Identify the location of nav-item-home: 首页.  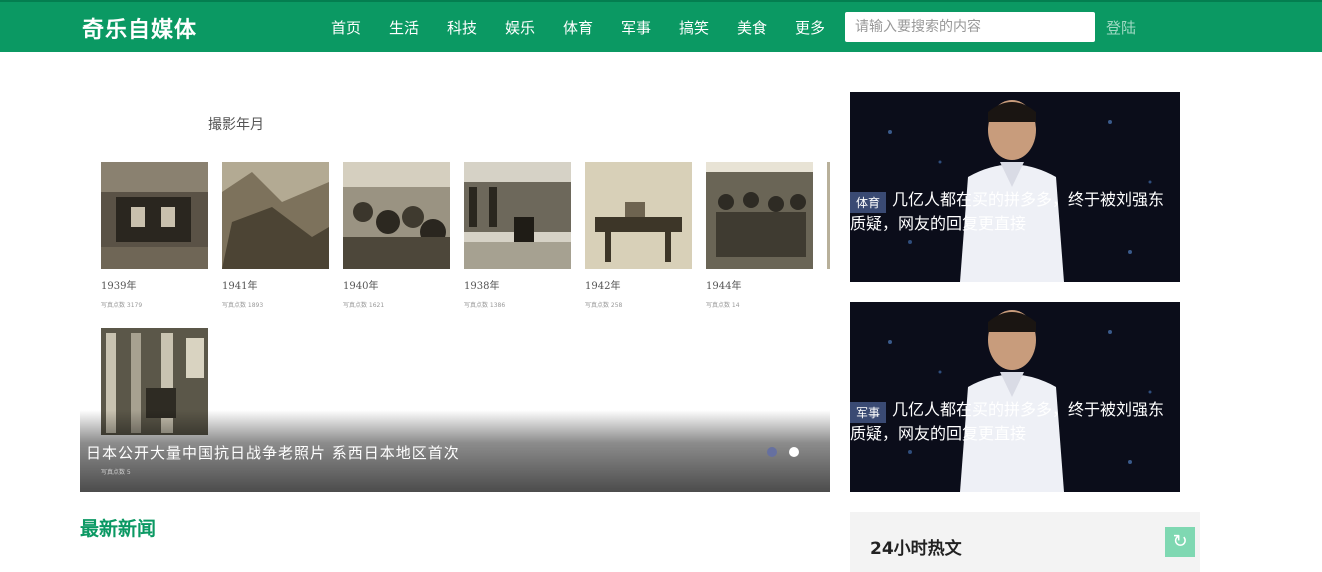
(346, 27).